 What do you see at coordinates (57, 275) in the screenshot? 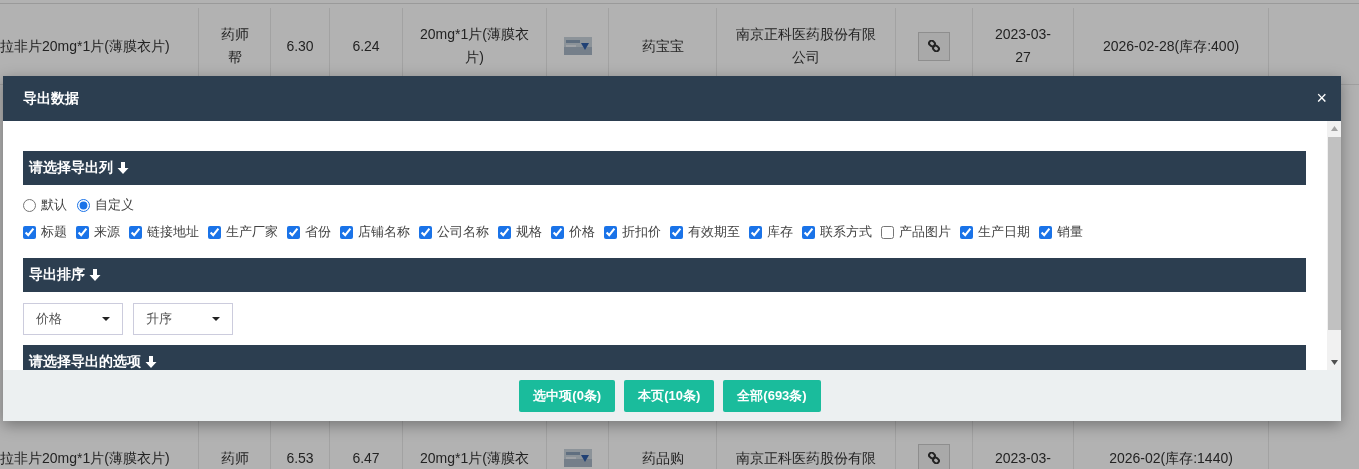
I see `section-title: 导出排序` at bounding box center [57, 275].